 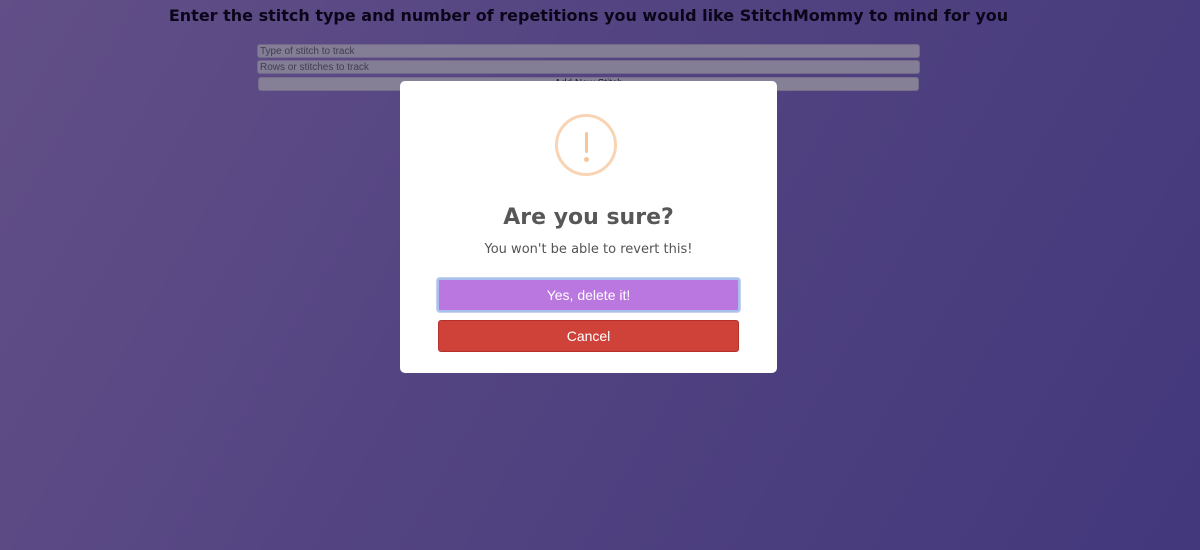 I want to click on dialog-text: You won't be able to revert this!, so click(x=588, y=249).